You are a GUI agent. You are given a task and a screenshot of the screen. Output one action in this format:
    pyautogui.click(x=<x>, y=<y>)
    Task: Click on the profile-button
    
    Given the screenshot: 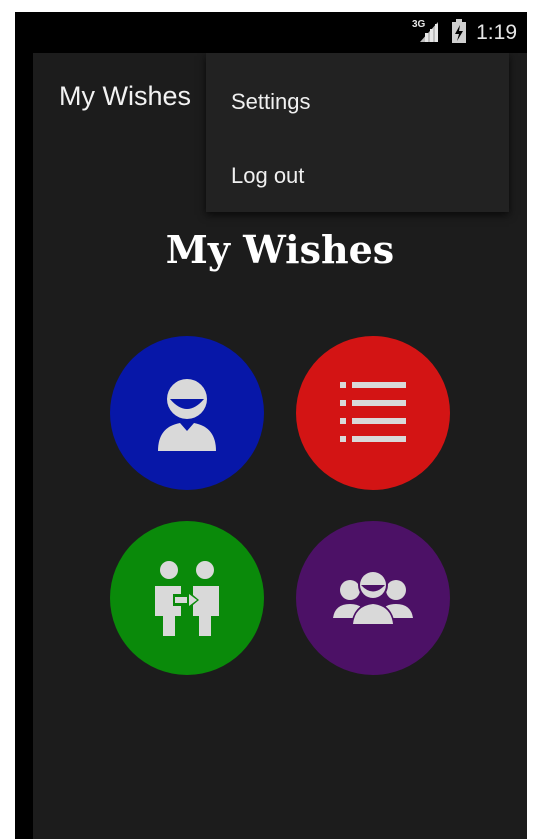 What is the action you would take?
    pyautogui.click(x=187, y=413)
    